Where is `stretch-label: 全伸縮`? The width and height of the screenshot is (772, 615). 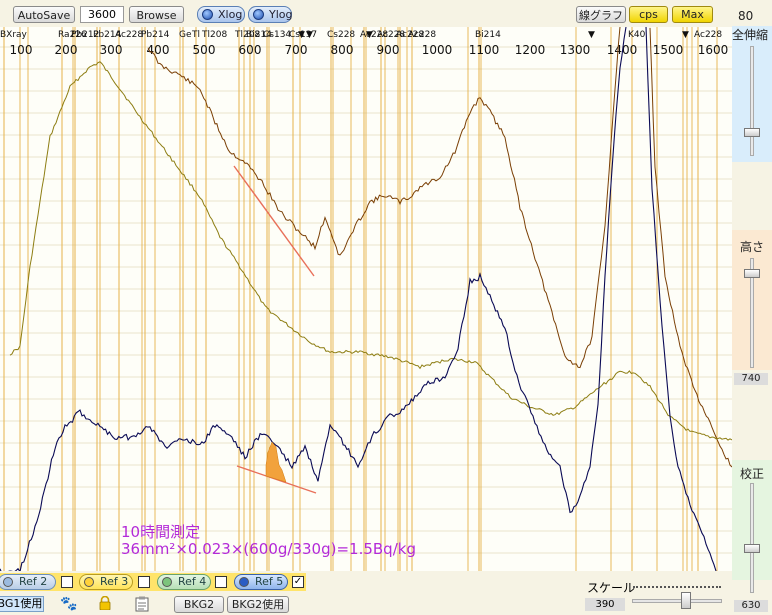
stretch-label: 全伸縮 is located at coordinates (750, 35).